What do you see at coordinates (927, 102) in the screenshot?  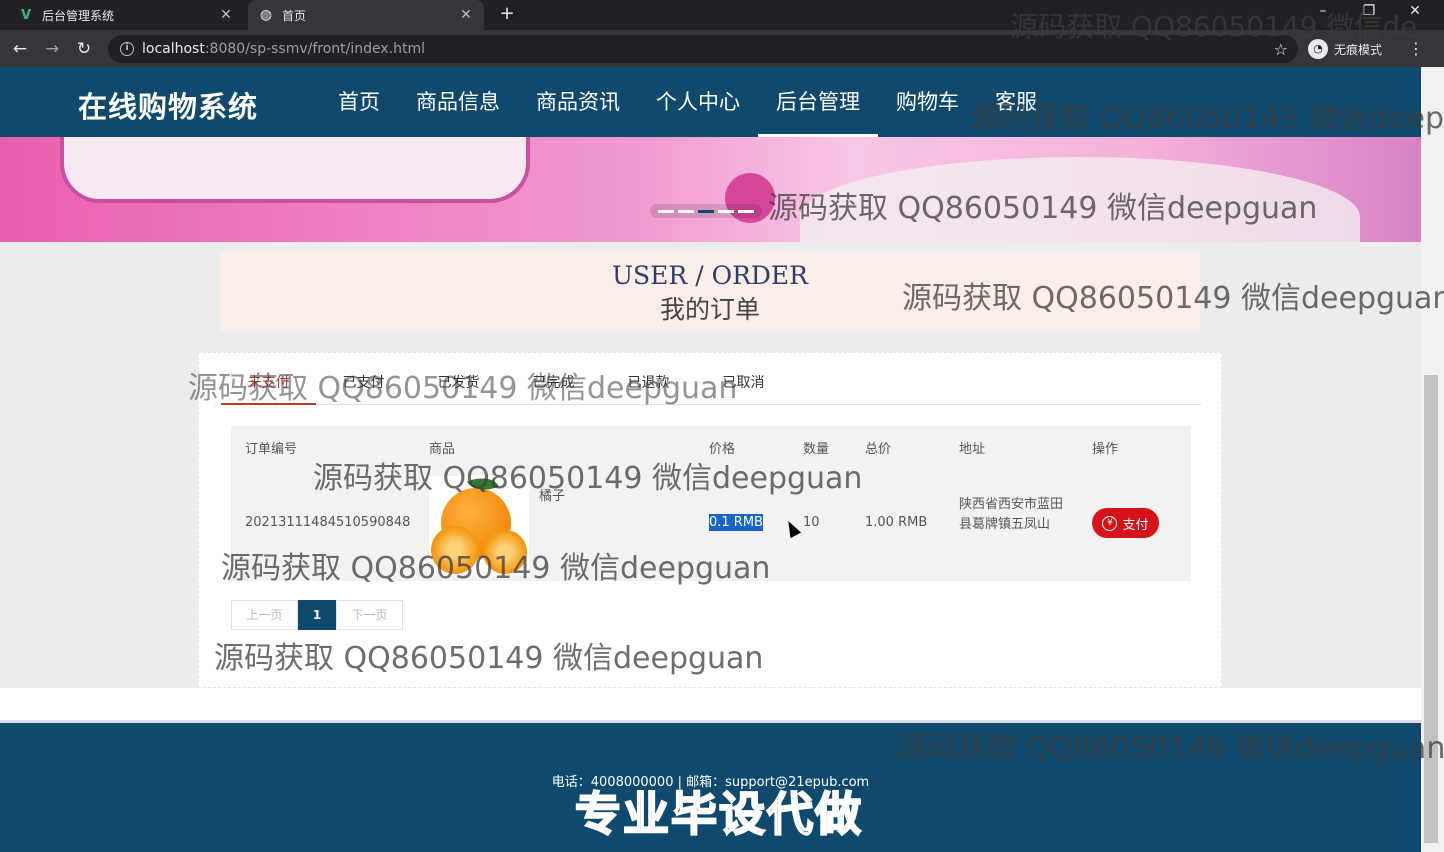 I see `menu-item-cart: 购物车` at bounding box center [927, 102].